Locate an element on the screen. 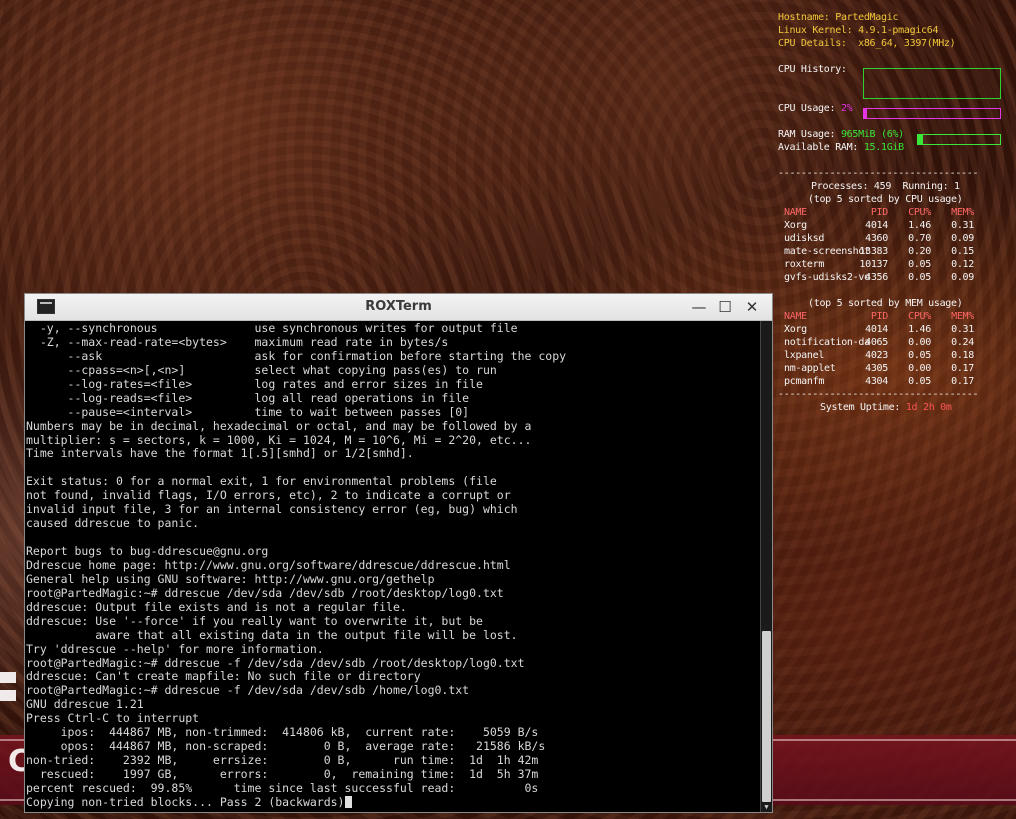  process-name: nm-applet is located at coordinates (810, 368).